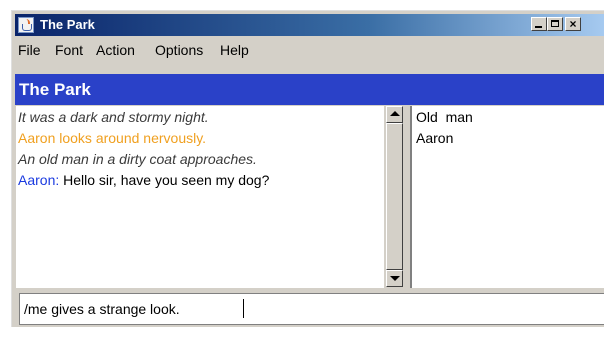  I want to click on chat-line-narration: It was a dark and stormy night., so click(113, 117).